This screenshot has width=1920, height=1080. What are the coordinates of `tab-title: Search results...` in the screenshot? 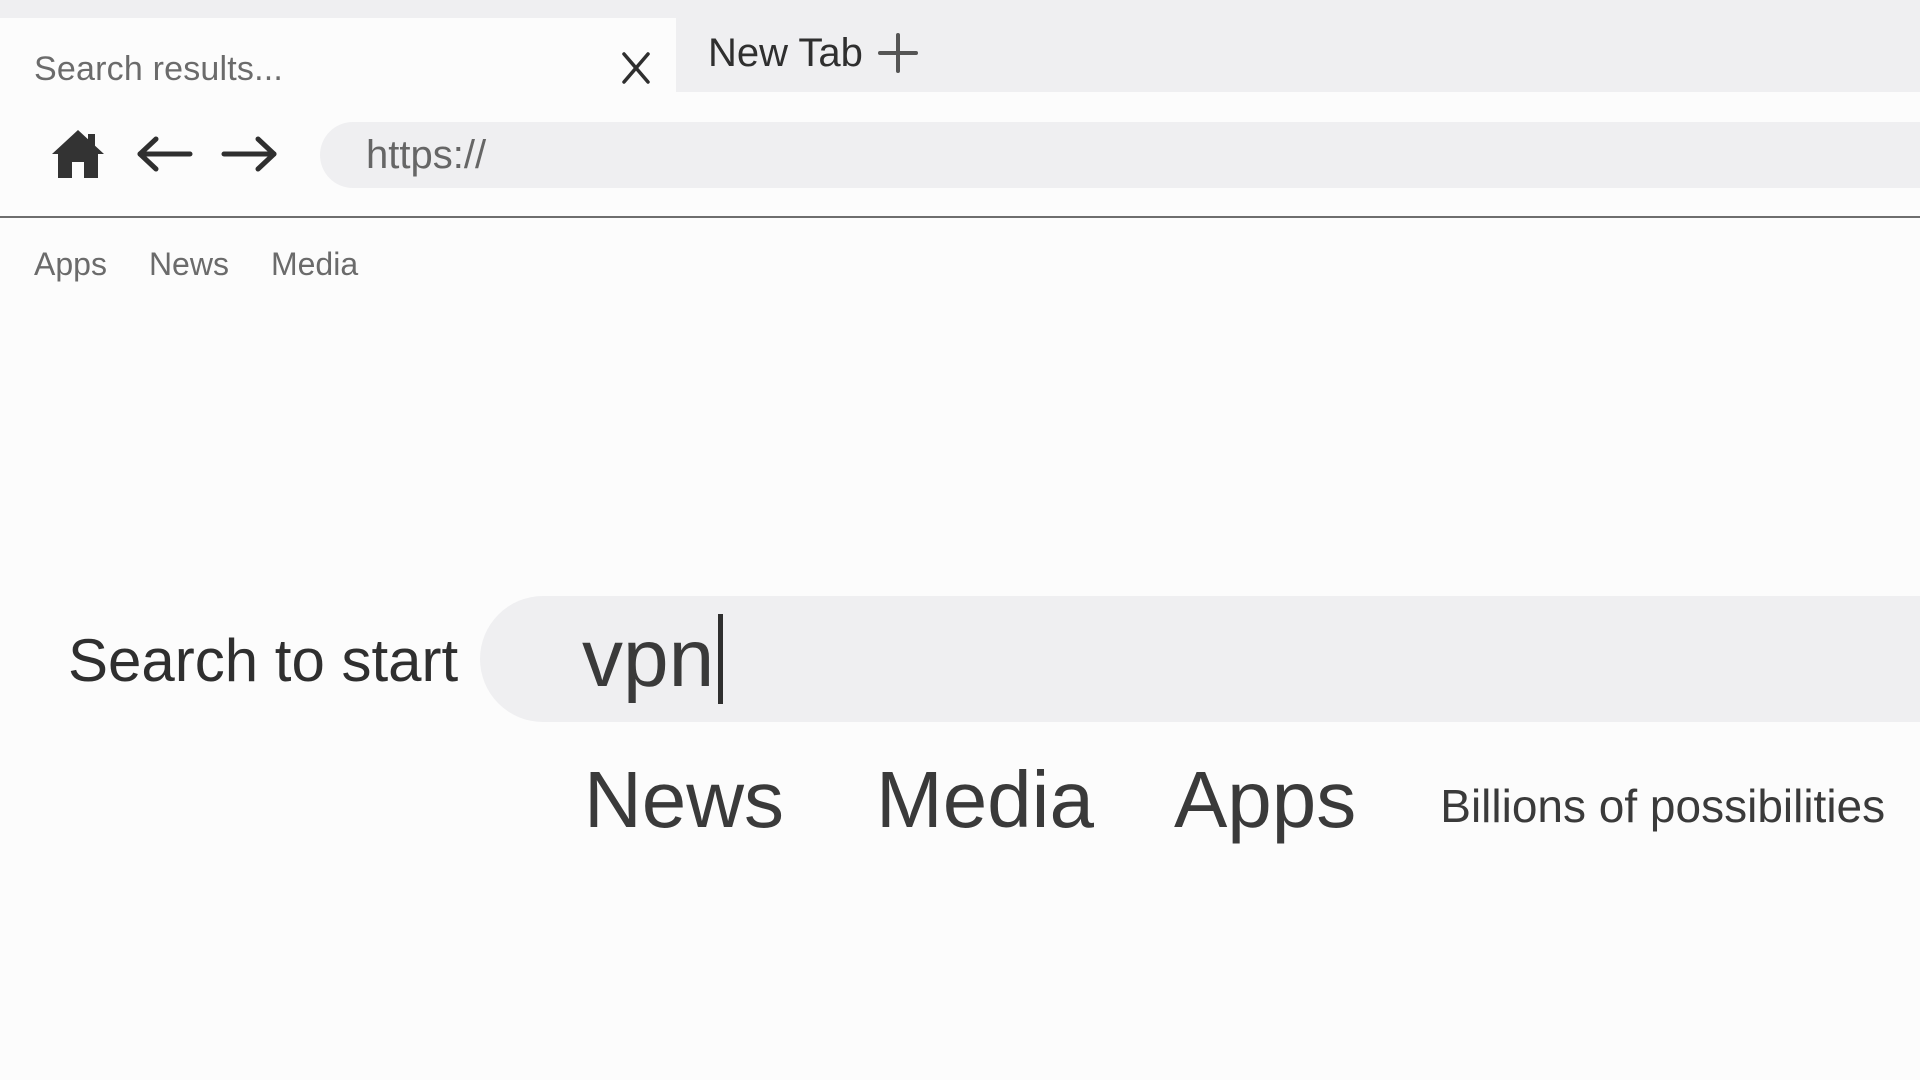 It's located at (159, 69).